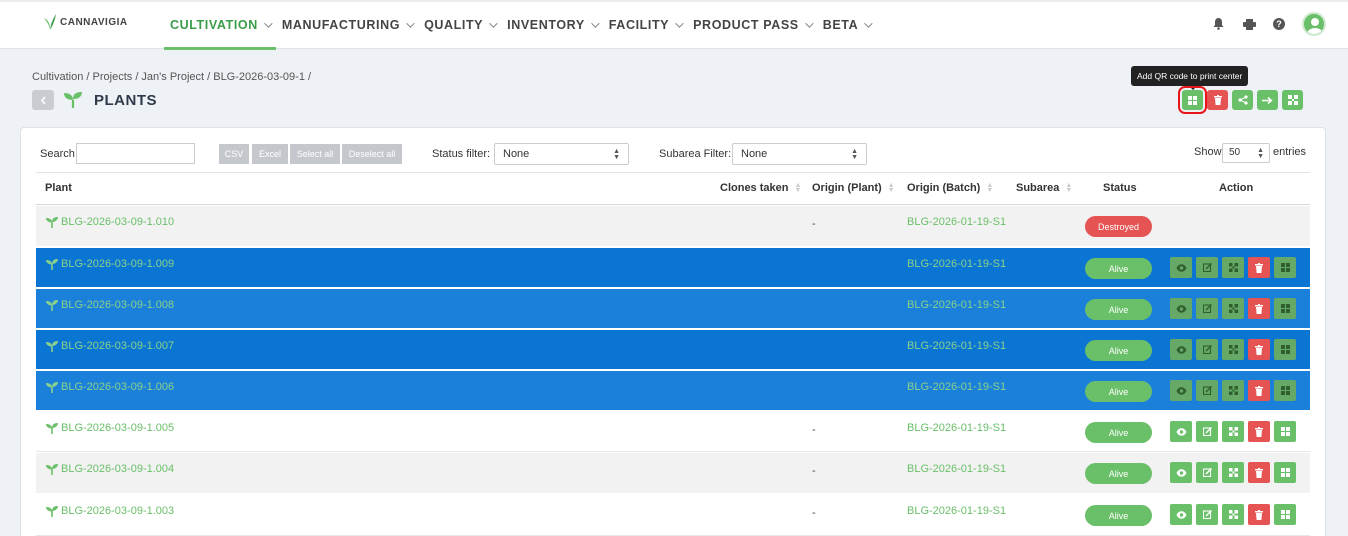 The height and width of the screenshot is (536, 1348). What do you see at coordinates (315, 154) in the screenshot?
I see `select-all-button: Select all` at bounding box center [315, 154].